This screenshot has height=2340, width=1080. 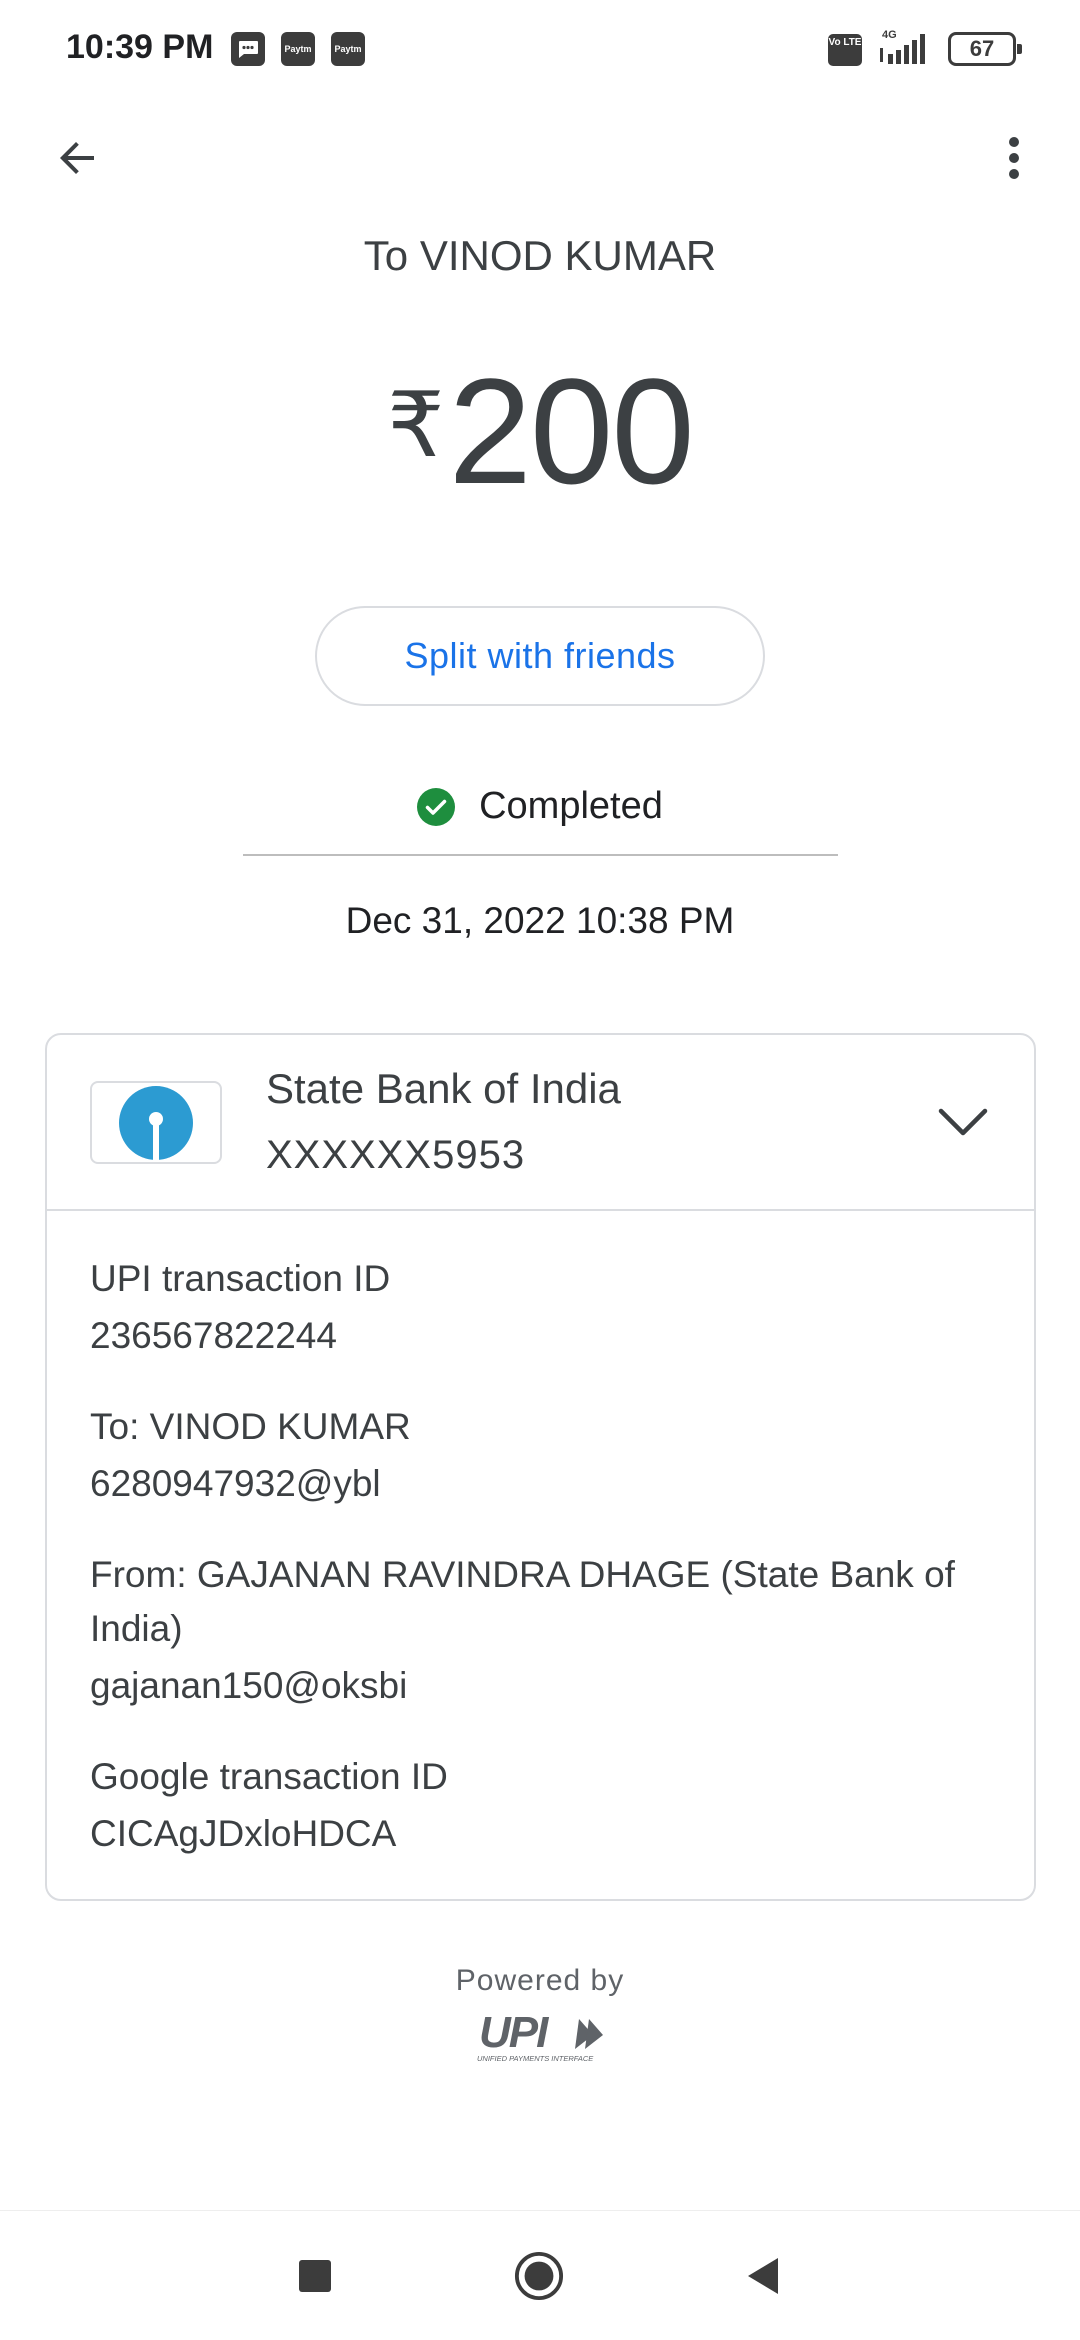 I want to click on split-with-friends-button: Split with friends, so click(x=540, y=656).